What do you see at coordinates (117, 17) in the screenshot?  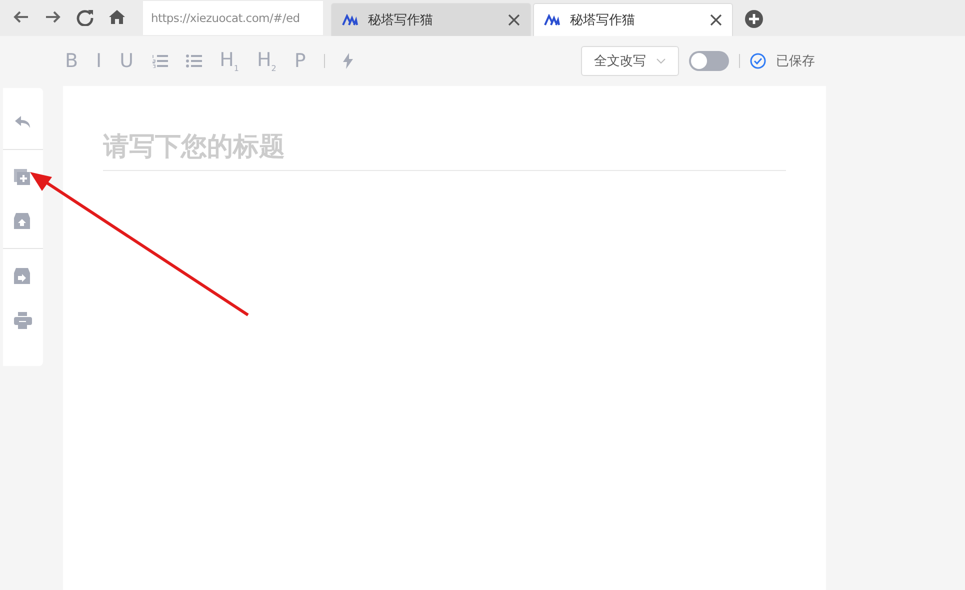 I see `home-icon` at bounding box center [117, 17].